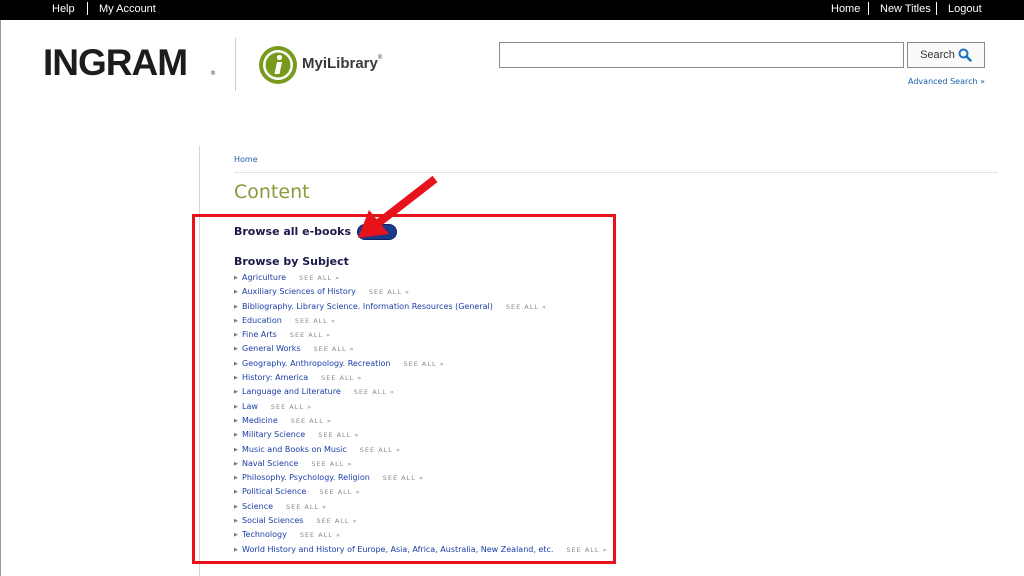  What do you see at coordinates (264, 534) in the screenshot?
I see `subject-link: Technology` at bounding box center [264, 534].